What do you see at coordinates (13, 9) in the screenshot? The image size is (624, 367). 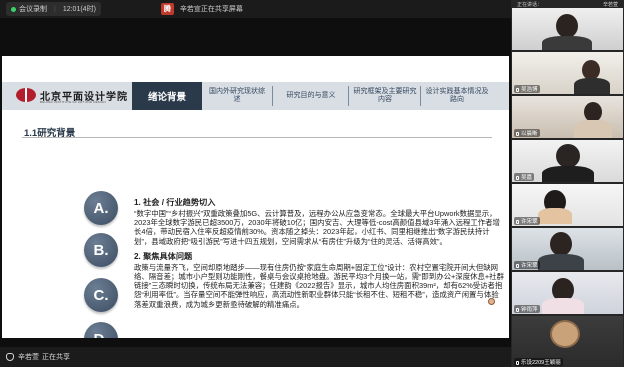 I see `recording-dot-icon` at bounding box center [13, 9].